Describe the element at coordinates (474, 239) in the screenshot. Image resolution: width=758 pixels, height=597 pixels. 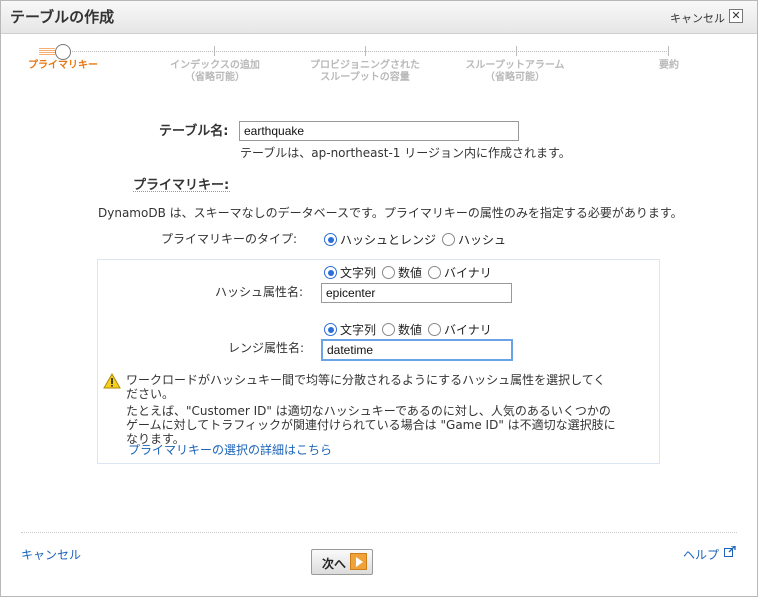
I see `radio-hash: ハッシュ` at that location.